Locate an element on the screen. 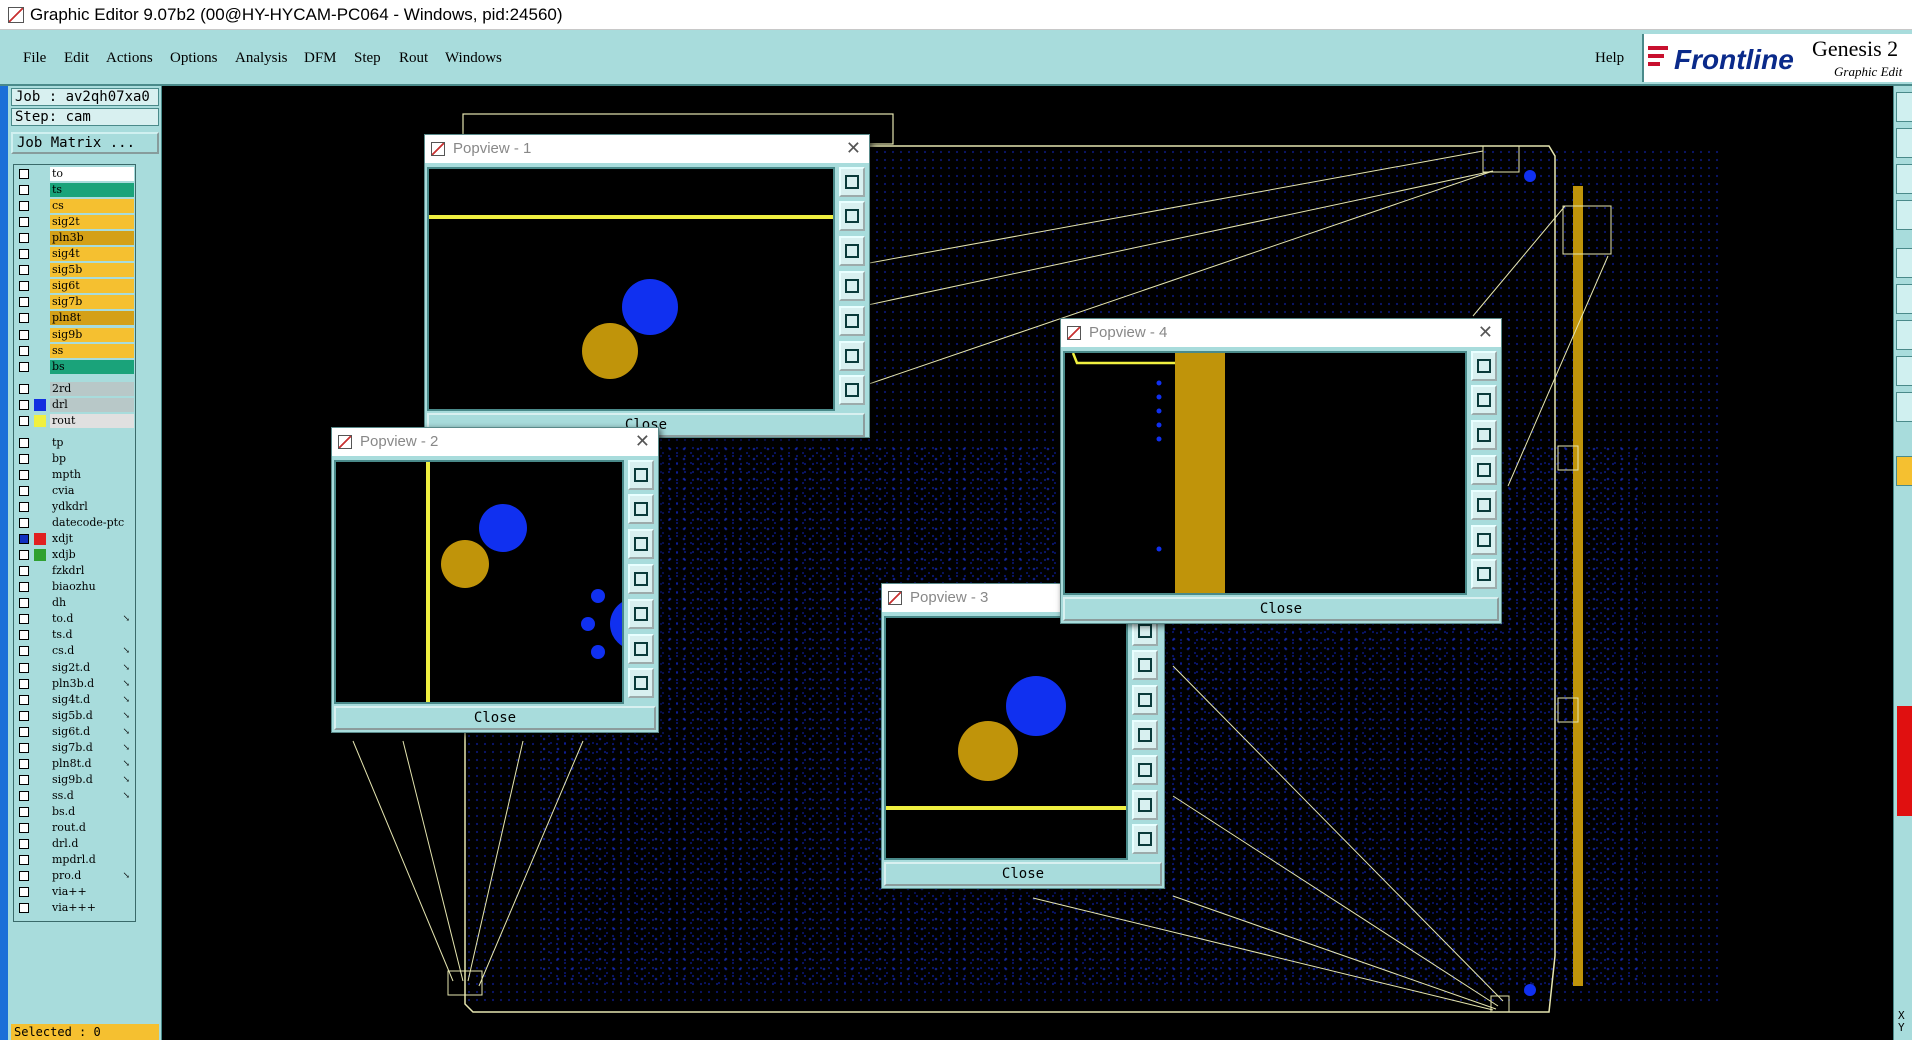 The width and height of the screenshot is (1912, 1040). layer-row: mpdrl.d is located at coordinates (76, 860).